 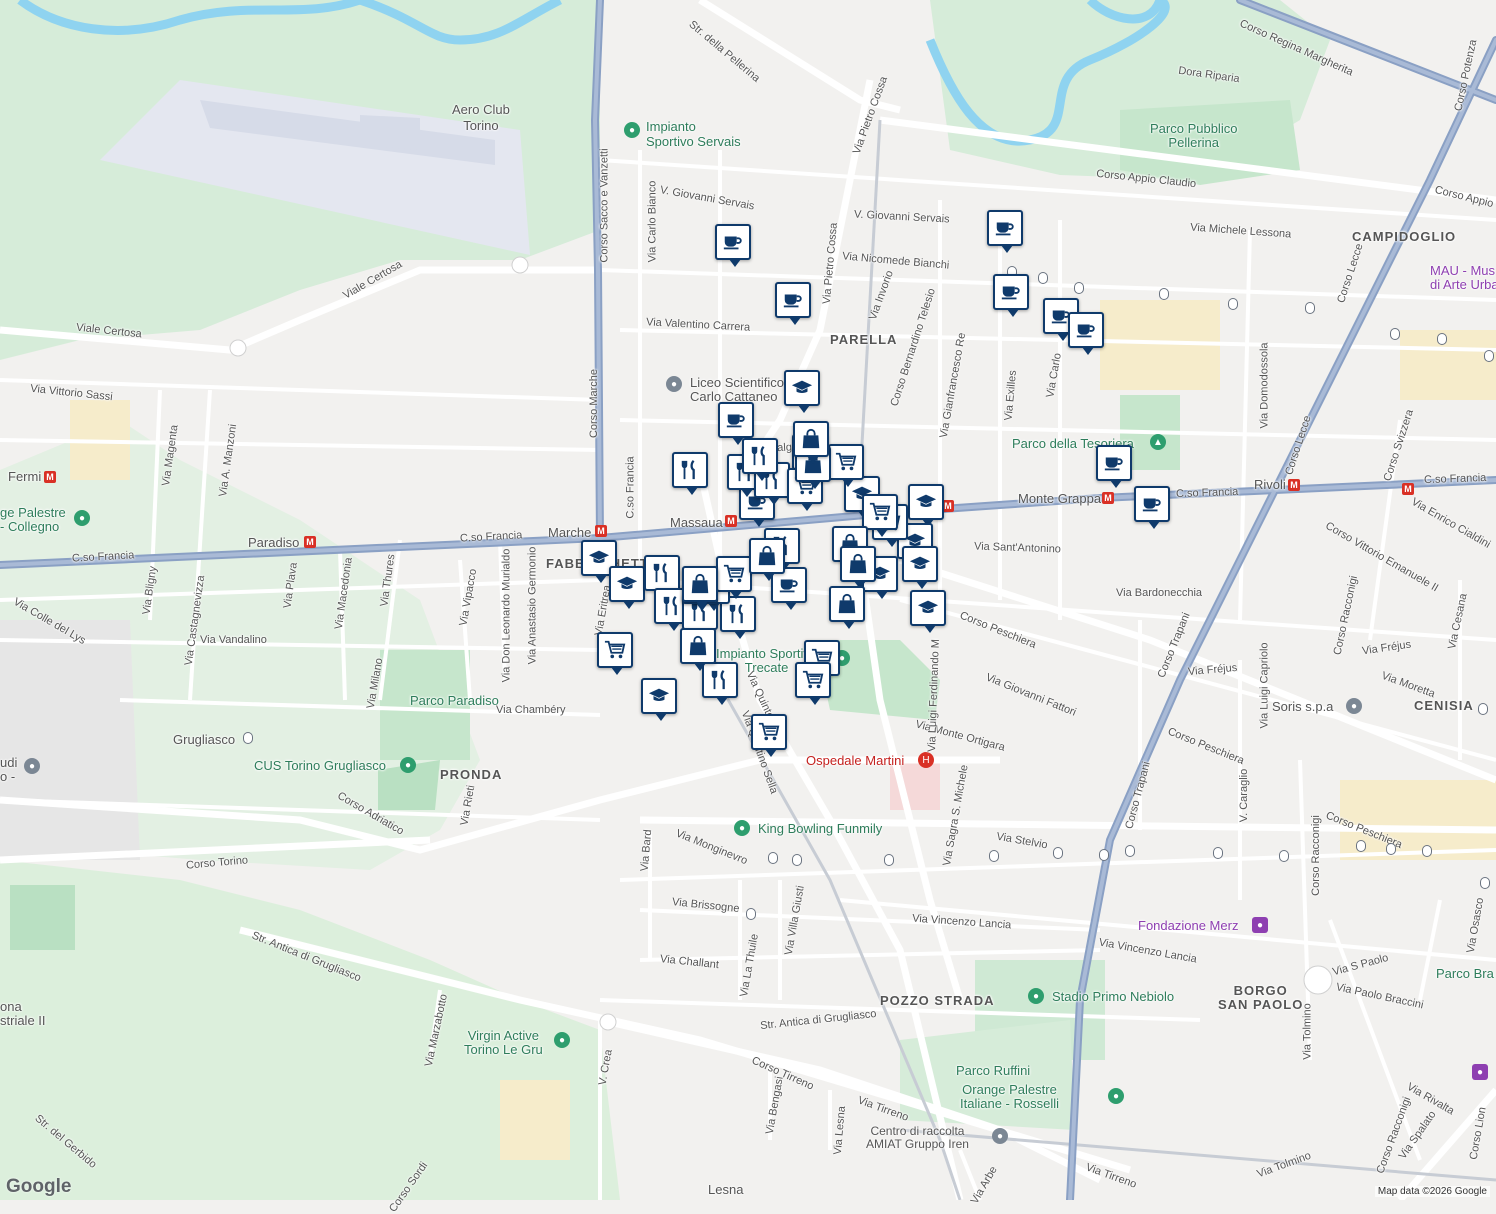 What do you see at coordinates (1302, 706) in the screenshot?
I see `soris-label: Soris s.p.a` at bounding box center [1302, 706].